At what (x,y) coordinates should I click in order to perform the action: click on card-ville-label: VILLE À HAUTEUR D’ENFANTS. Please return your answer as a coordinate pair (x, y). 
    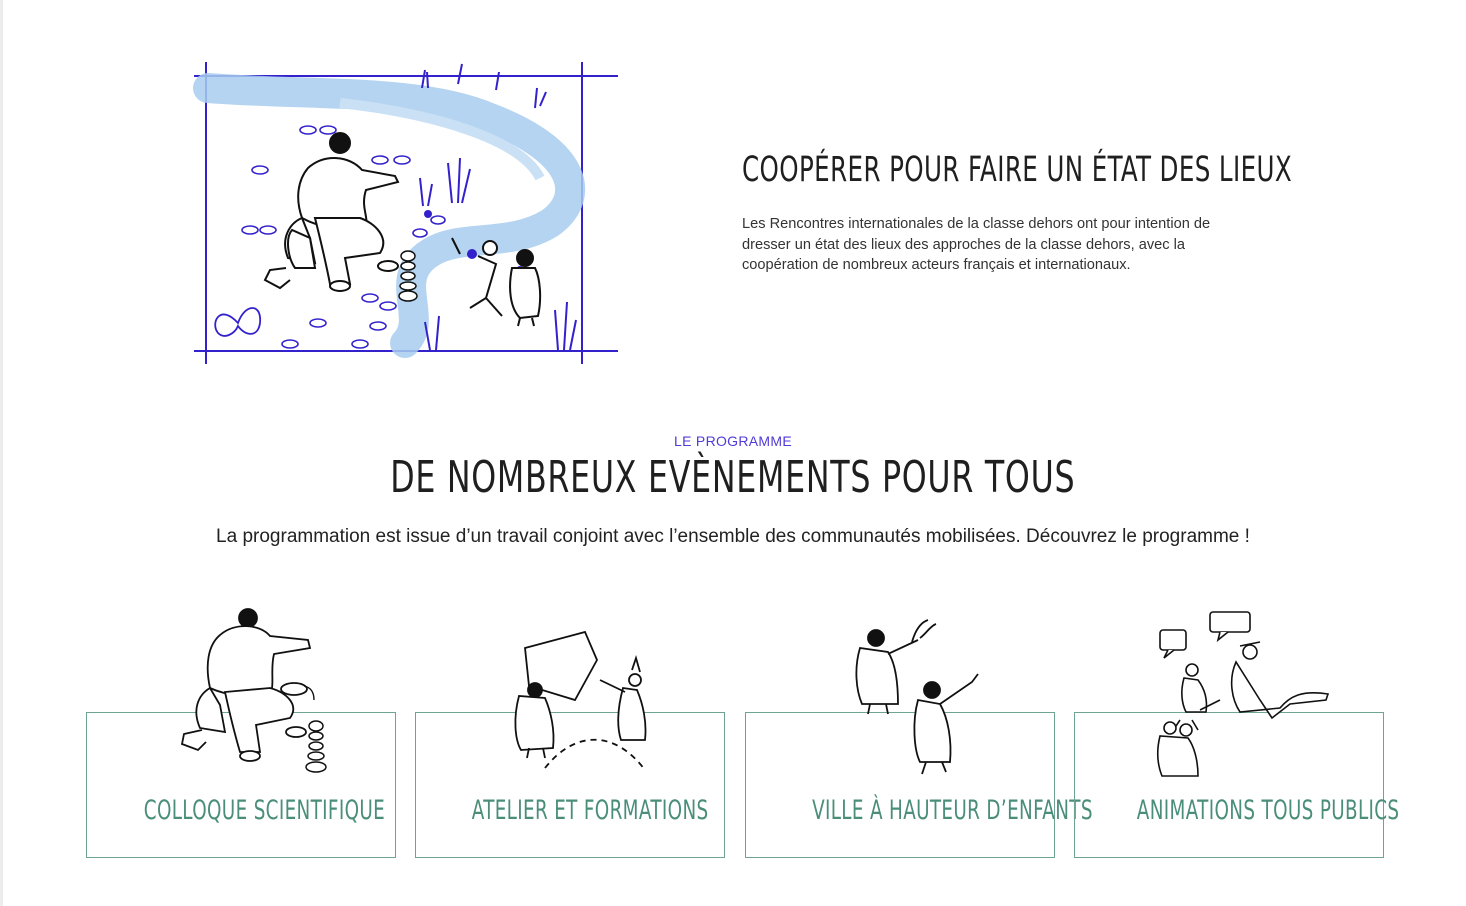
    Looking at the image, I should click on (919, 810).